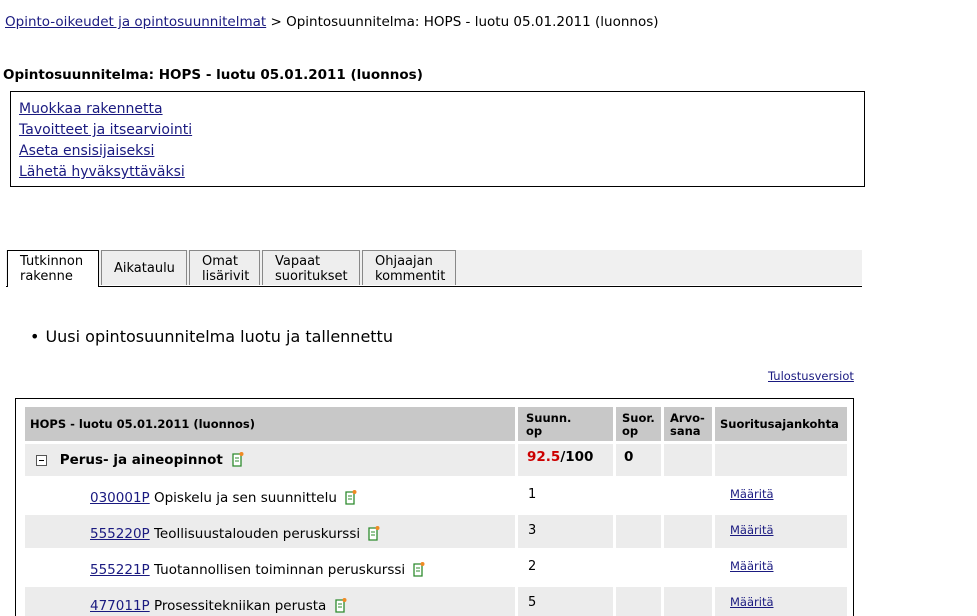 The height and width of the screenshot is (616, 977). Describe the element at coordinates (226, 276) in the screenshot. I see `tab-label-line2: lisärivit` at that location.